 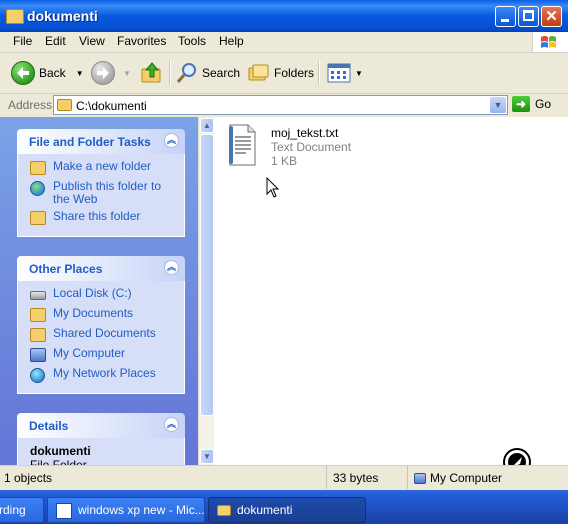 I want to click on maximize-button, so click(x=528, y=16).